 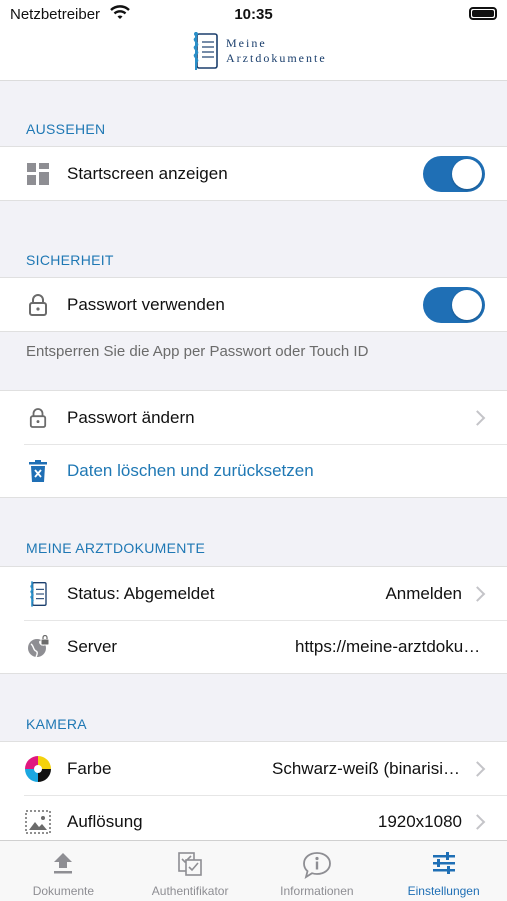 I want to click on startscreen-toggle, so click(x=454, y=173).